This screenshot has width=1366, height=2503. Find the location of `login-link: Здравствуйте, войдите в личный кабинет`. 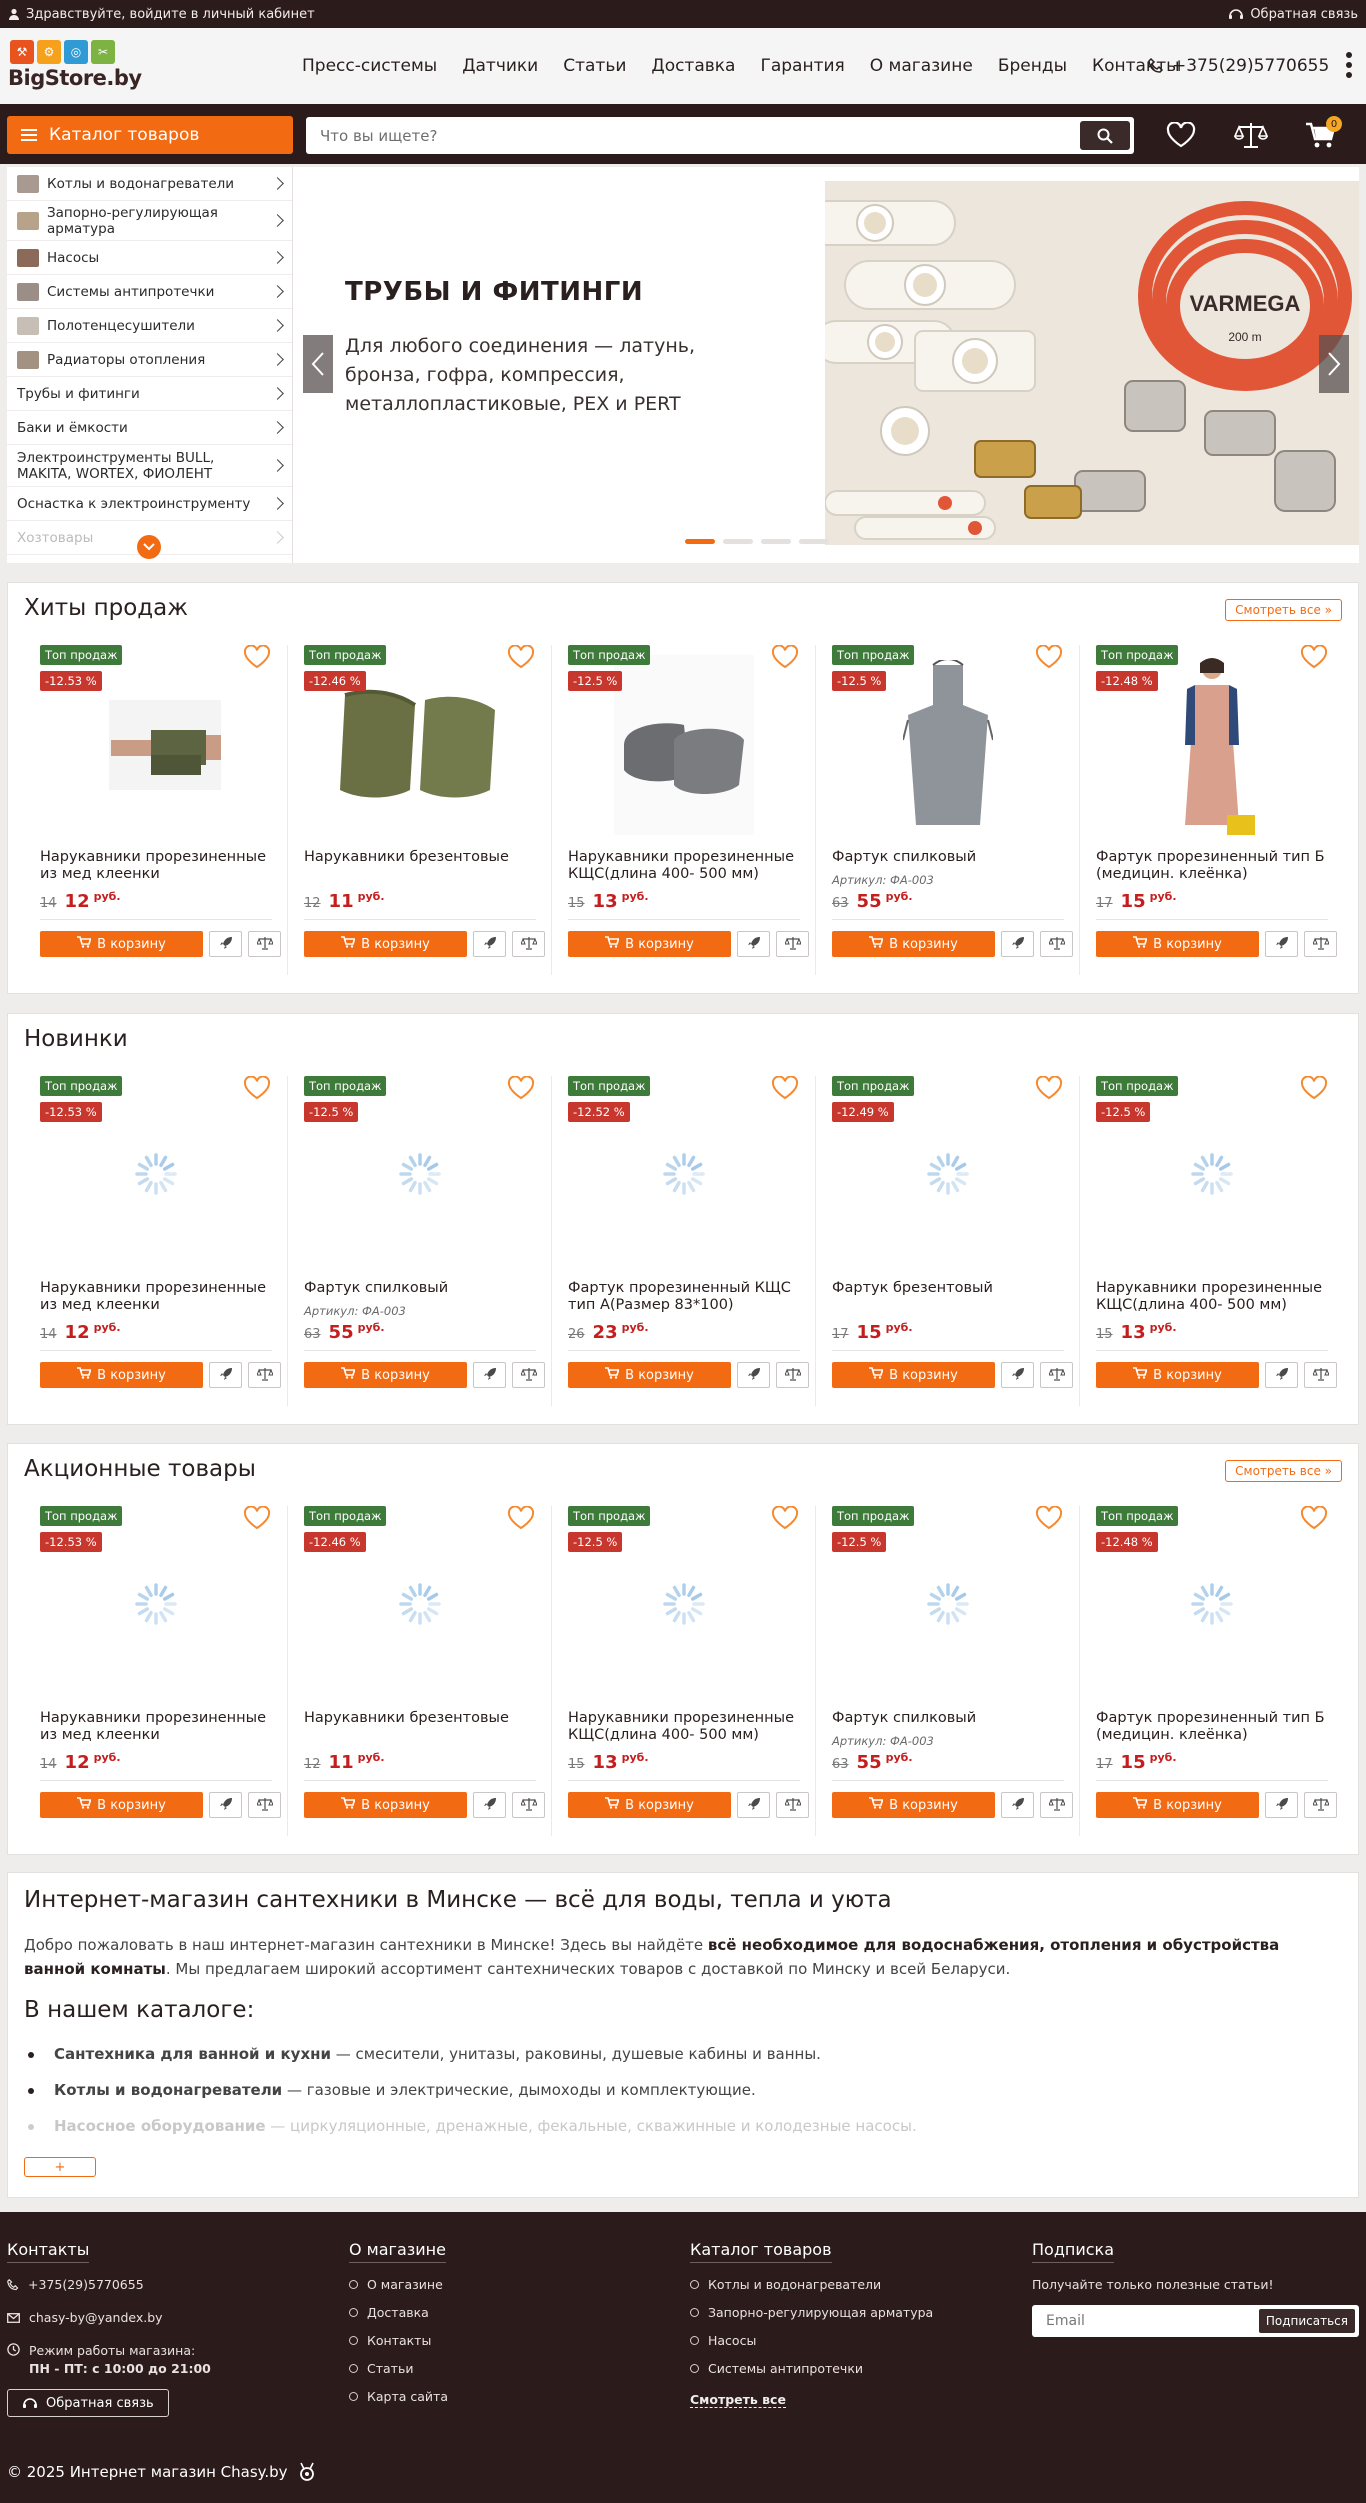

login-link: Здравствуйте, войдите в личный кабинет is located at coordinates (161, 14).